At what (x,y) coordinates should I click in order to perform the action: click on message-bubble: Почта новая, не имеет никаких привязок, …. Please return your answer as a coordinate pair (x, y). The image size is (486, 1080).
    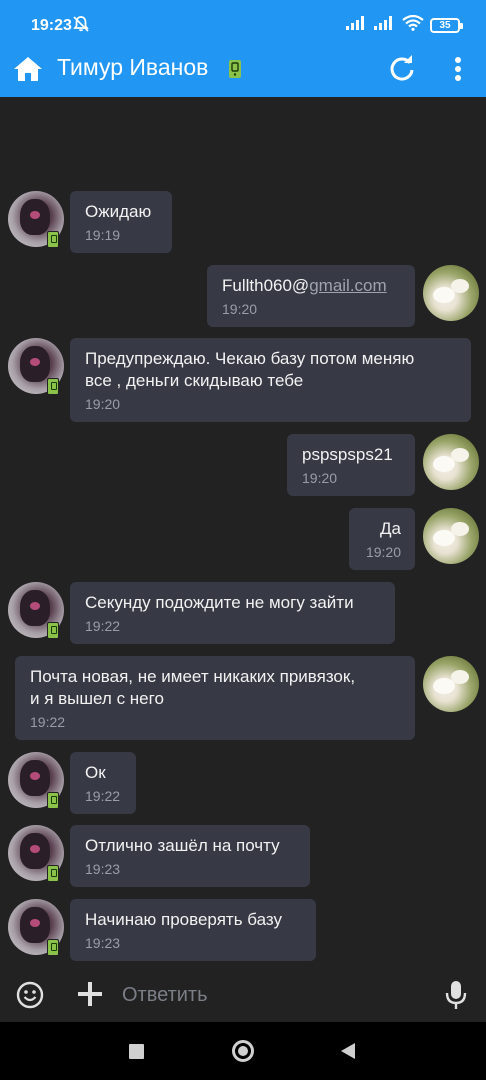
    Looking at the image, I should click on (215, 698).